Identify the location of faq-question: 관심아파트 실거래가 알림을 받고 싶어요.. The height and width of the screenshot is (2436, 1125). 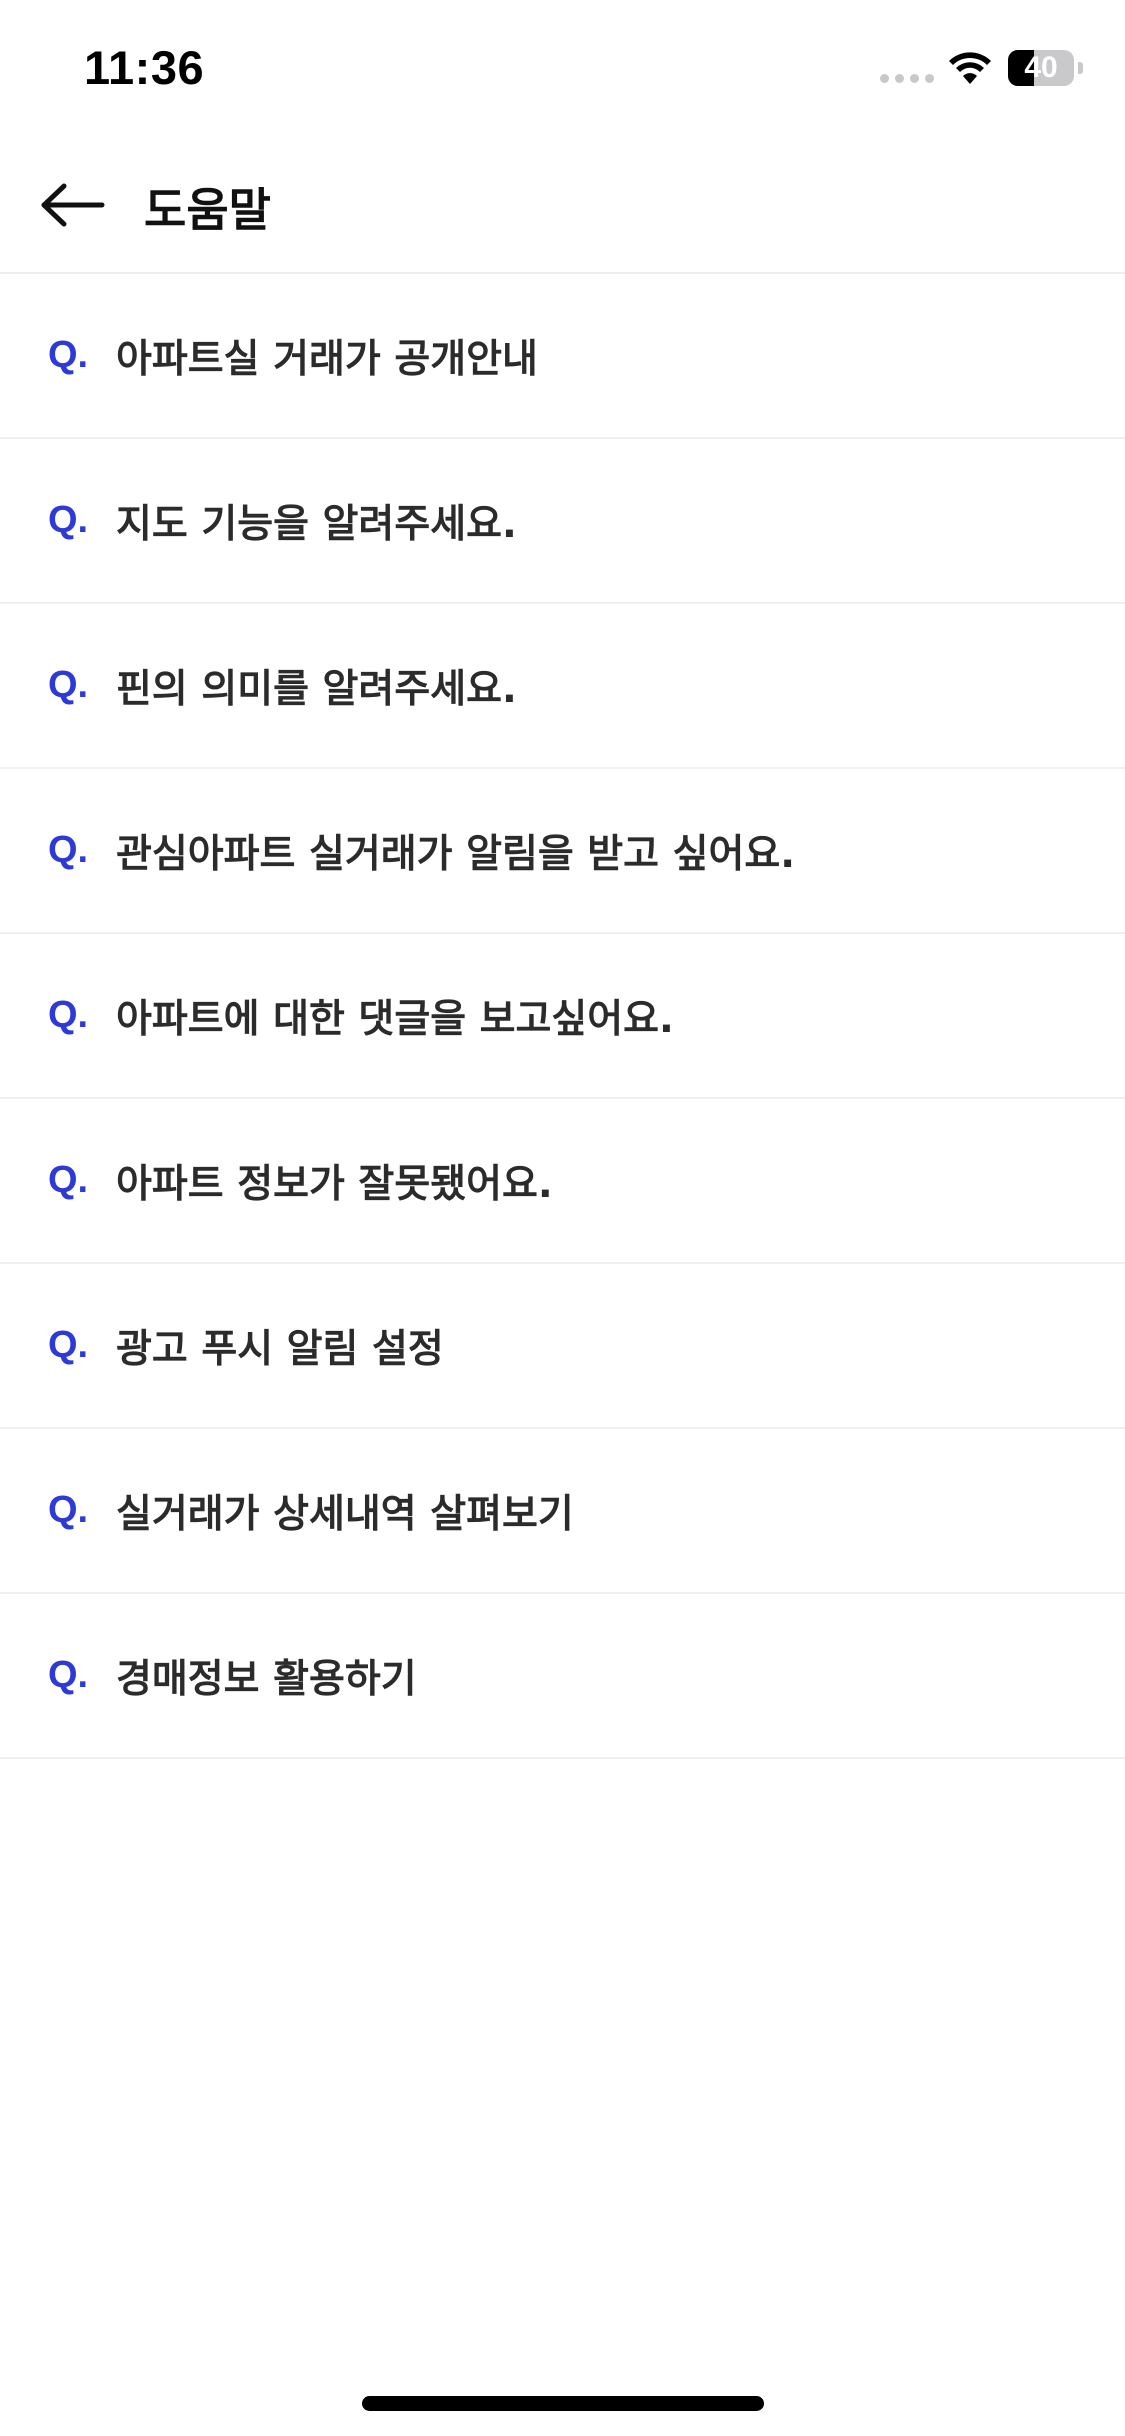
(456, 854).